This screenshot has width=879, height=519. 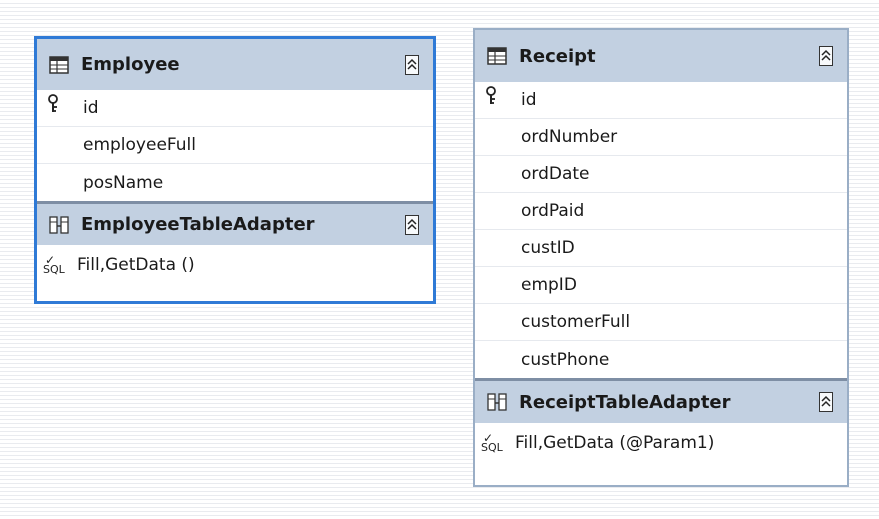 I want to click on field-label: custID, so click(x=548, y=248).